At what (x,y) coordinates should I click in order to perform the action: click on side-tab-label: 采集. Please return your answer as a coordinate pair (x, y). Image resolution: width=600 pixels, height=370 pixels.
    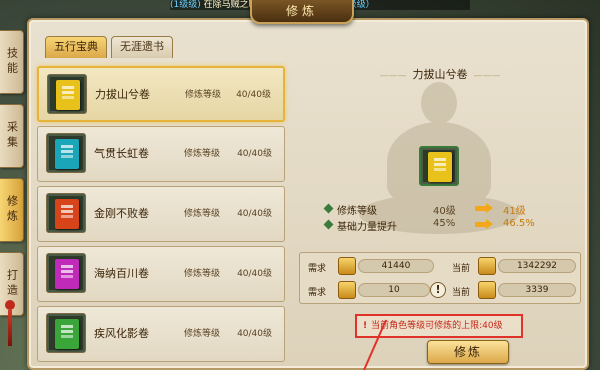
    Looking at the image, I should click on (12, 136).